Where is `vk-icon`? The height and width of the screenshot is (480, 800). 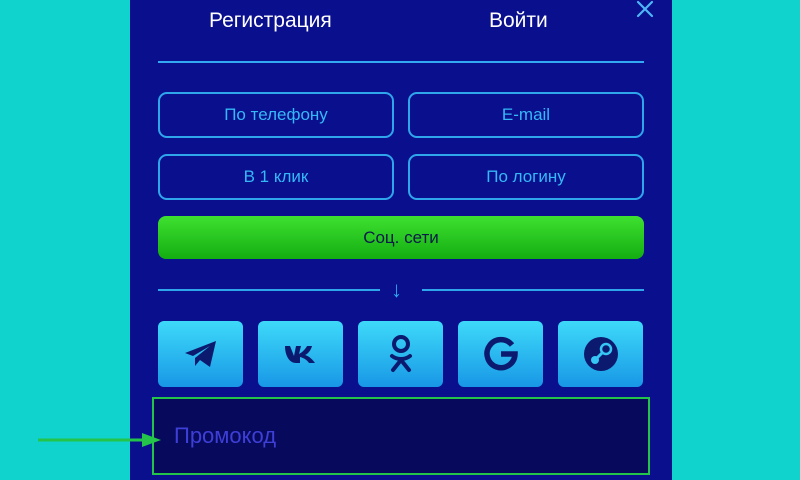 vk-icon is located at coordinates (299, 354).